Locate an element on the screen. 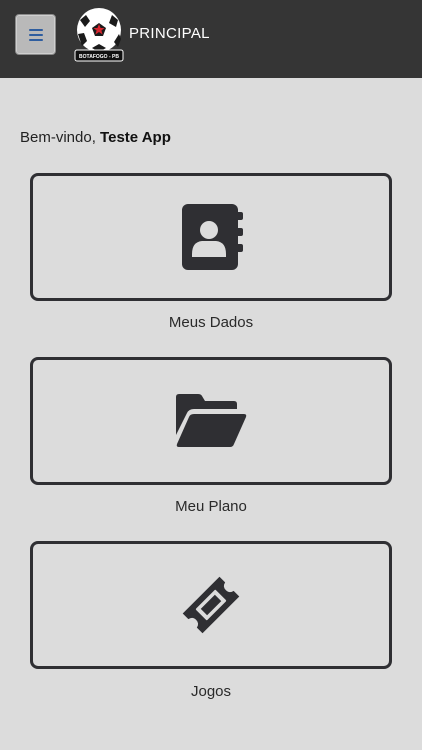 Image resolution: width=422 pixels, height=750 pixels. welcome-message: Bem-vindo, Teste App is located at coordinates (95, 137).